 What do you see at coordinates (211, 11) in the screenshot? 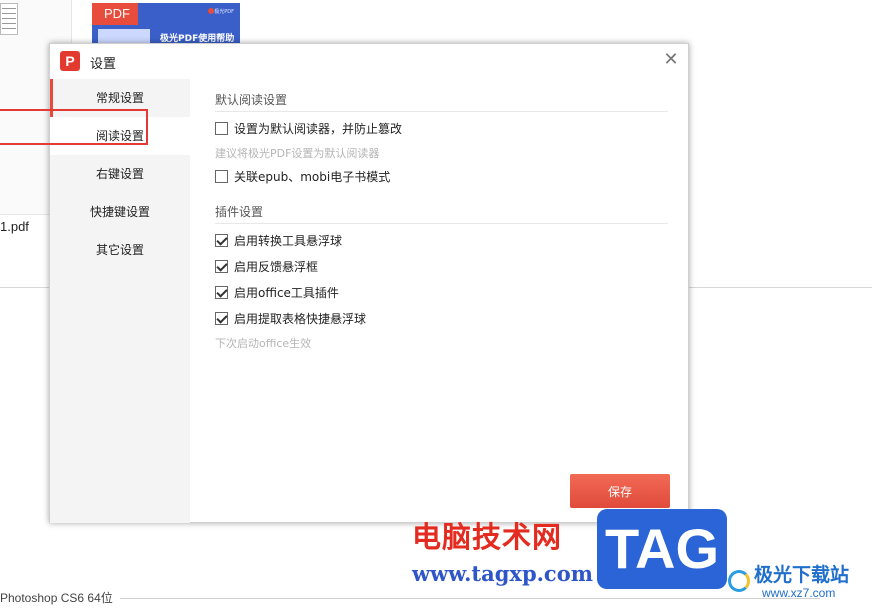
I see `brand-logo-icon` at bounding box center [211, 11].